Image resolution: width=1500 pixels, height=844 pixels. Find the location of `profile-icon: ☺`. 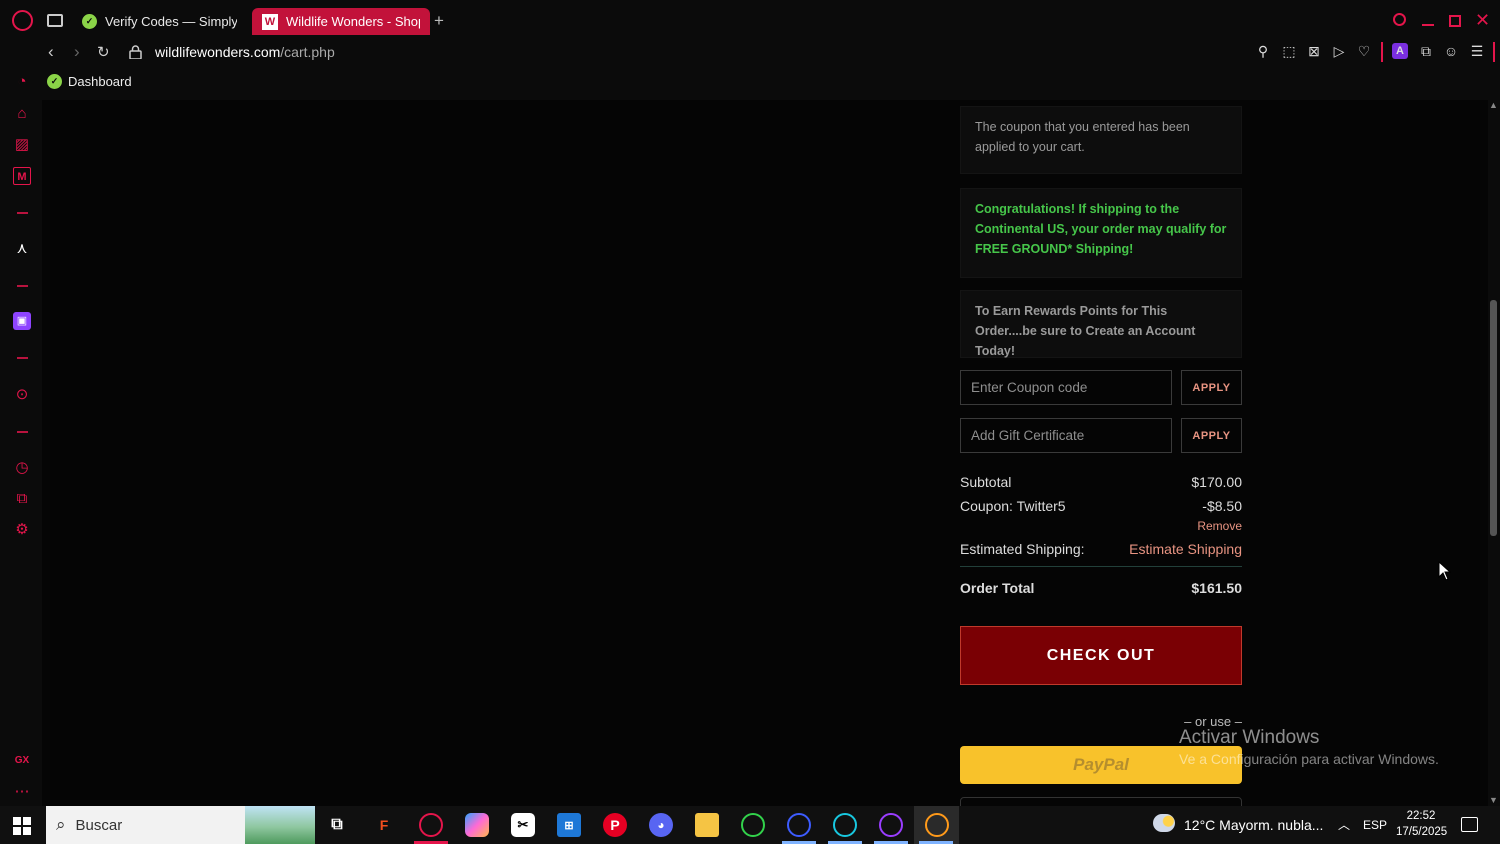

profile-icon: ☺ is located at coordinates (1451, 51).